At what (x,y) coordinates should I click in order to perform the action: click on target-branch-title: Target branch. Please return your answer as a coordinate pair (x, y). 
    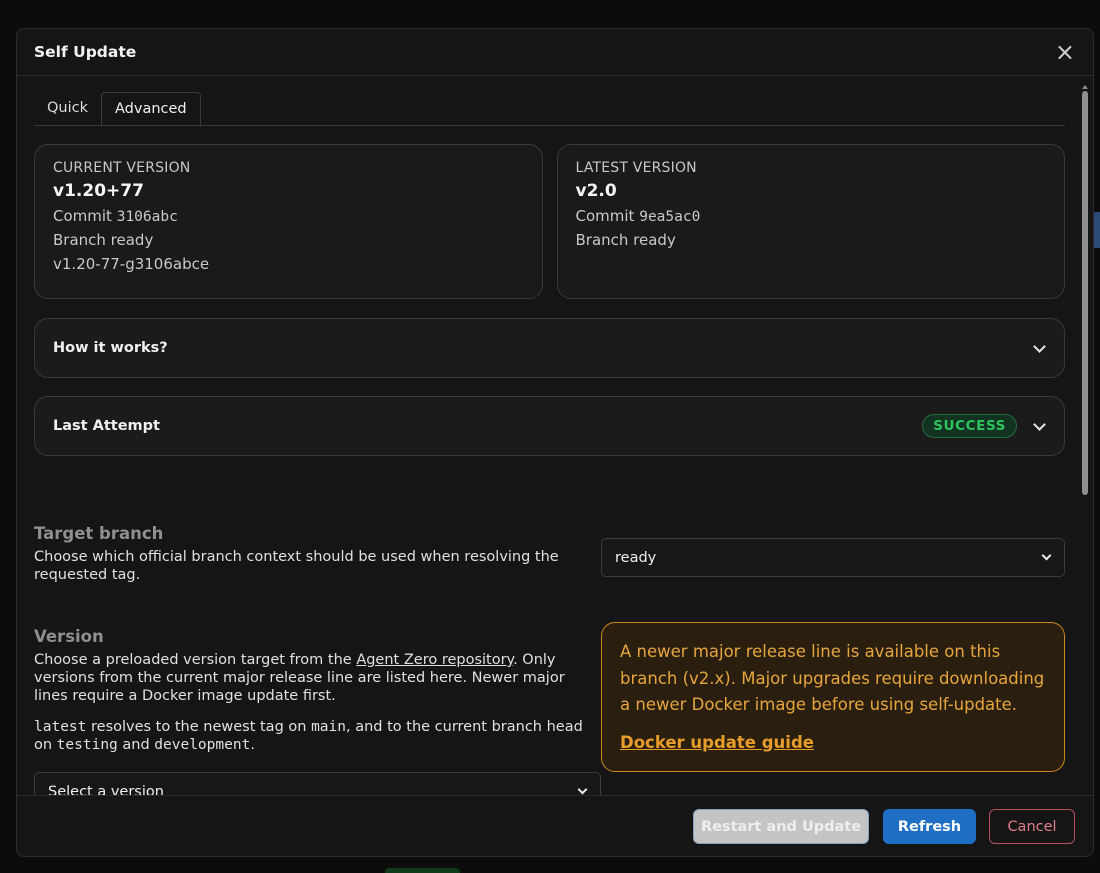
    Looking at the image, I should click on (99, 533).